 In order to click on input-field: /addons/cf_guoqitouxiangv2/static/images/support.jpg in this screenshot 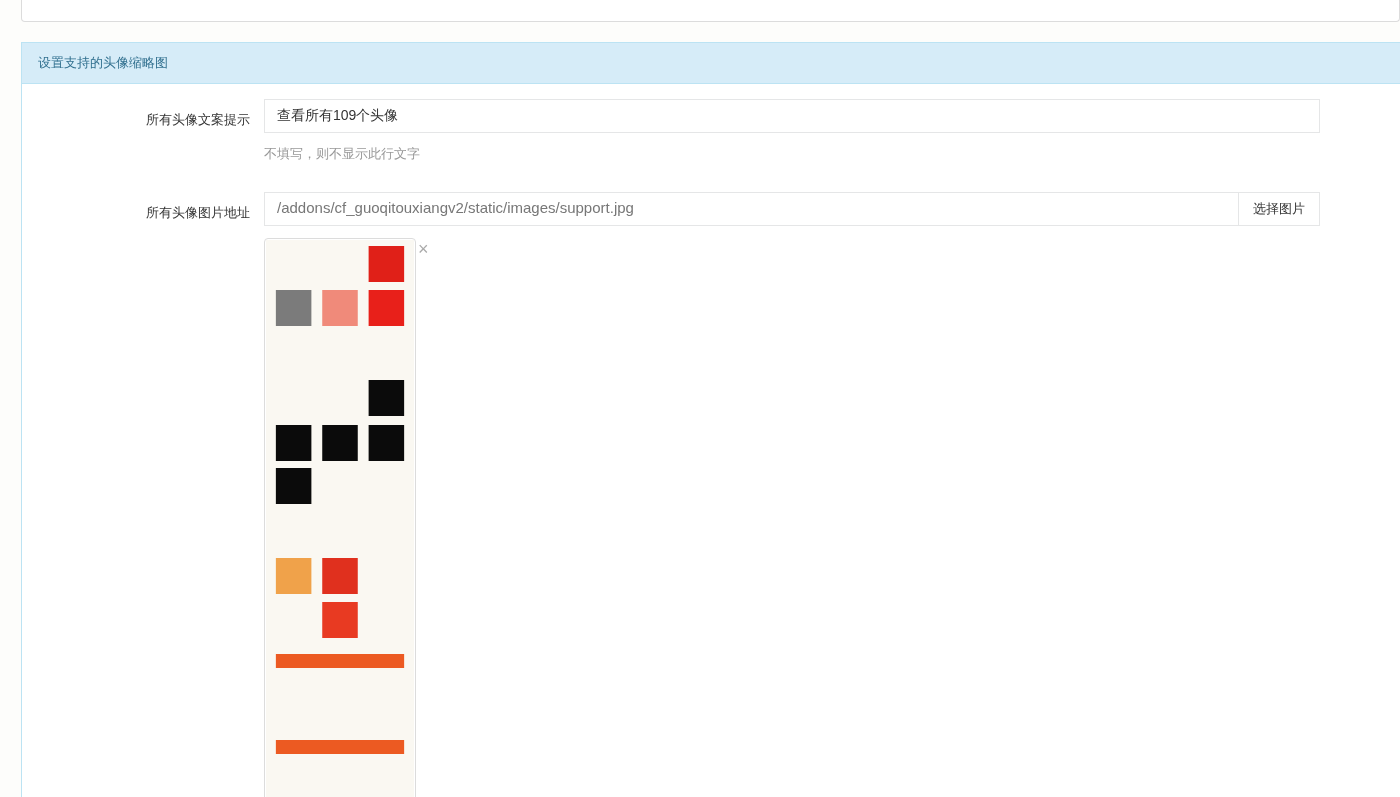, I will do `click(751, 208)`.